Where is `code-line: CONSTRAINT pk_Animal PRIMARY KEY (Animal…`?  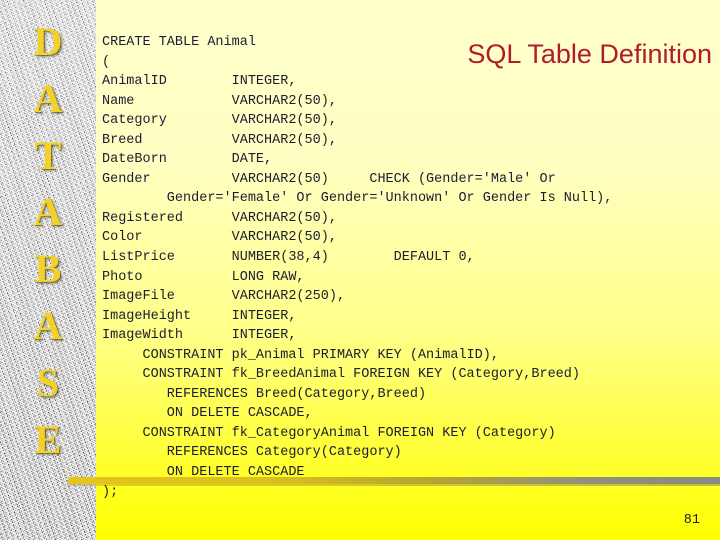
code-line: CONSTRAINT pk_Animal PRIMARY KEY (Animal… is located at coordinates (300, 355).